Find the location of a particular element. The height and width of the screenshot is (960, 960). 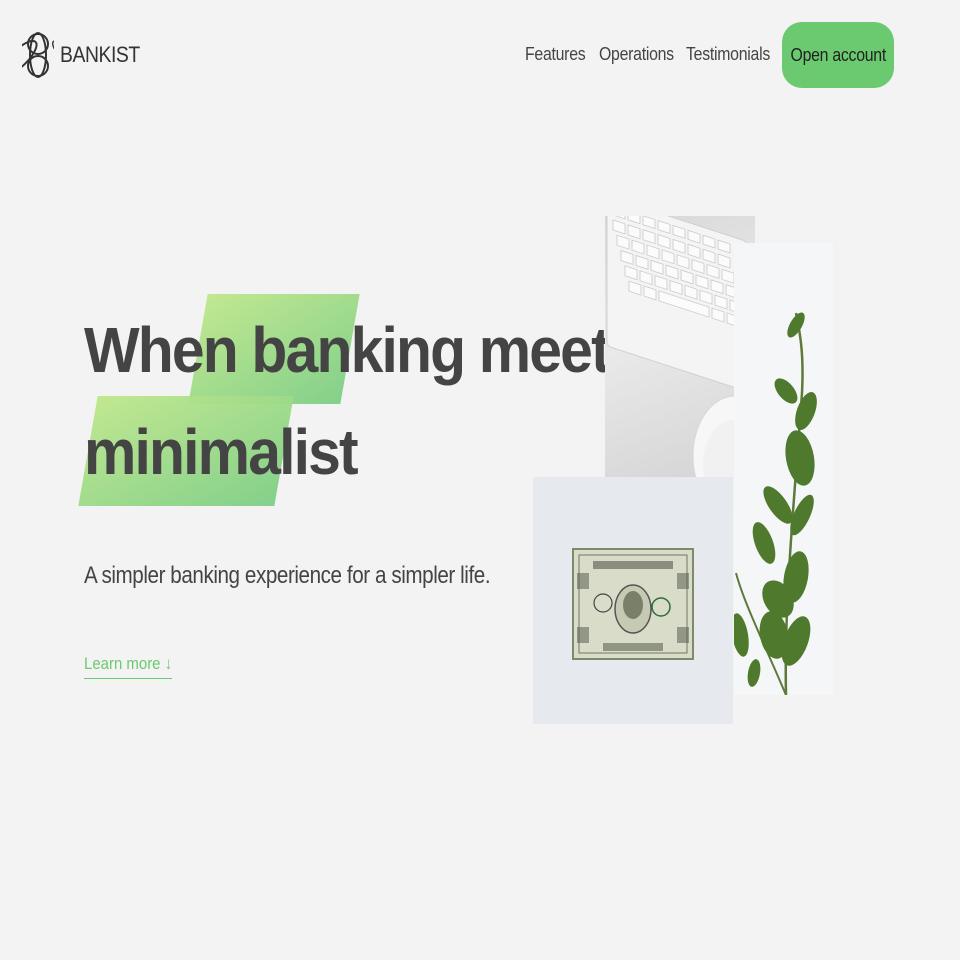

nav-link-features: Features is located at coordinates (555, 54).